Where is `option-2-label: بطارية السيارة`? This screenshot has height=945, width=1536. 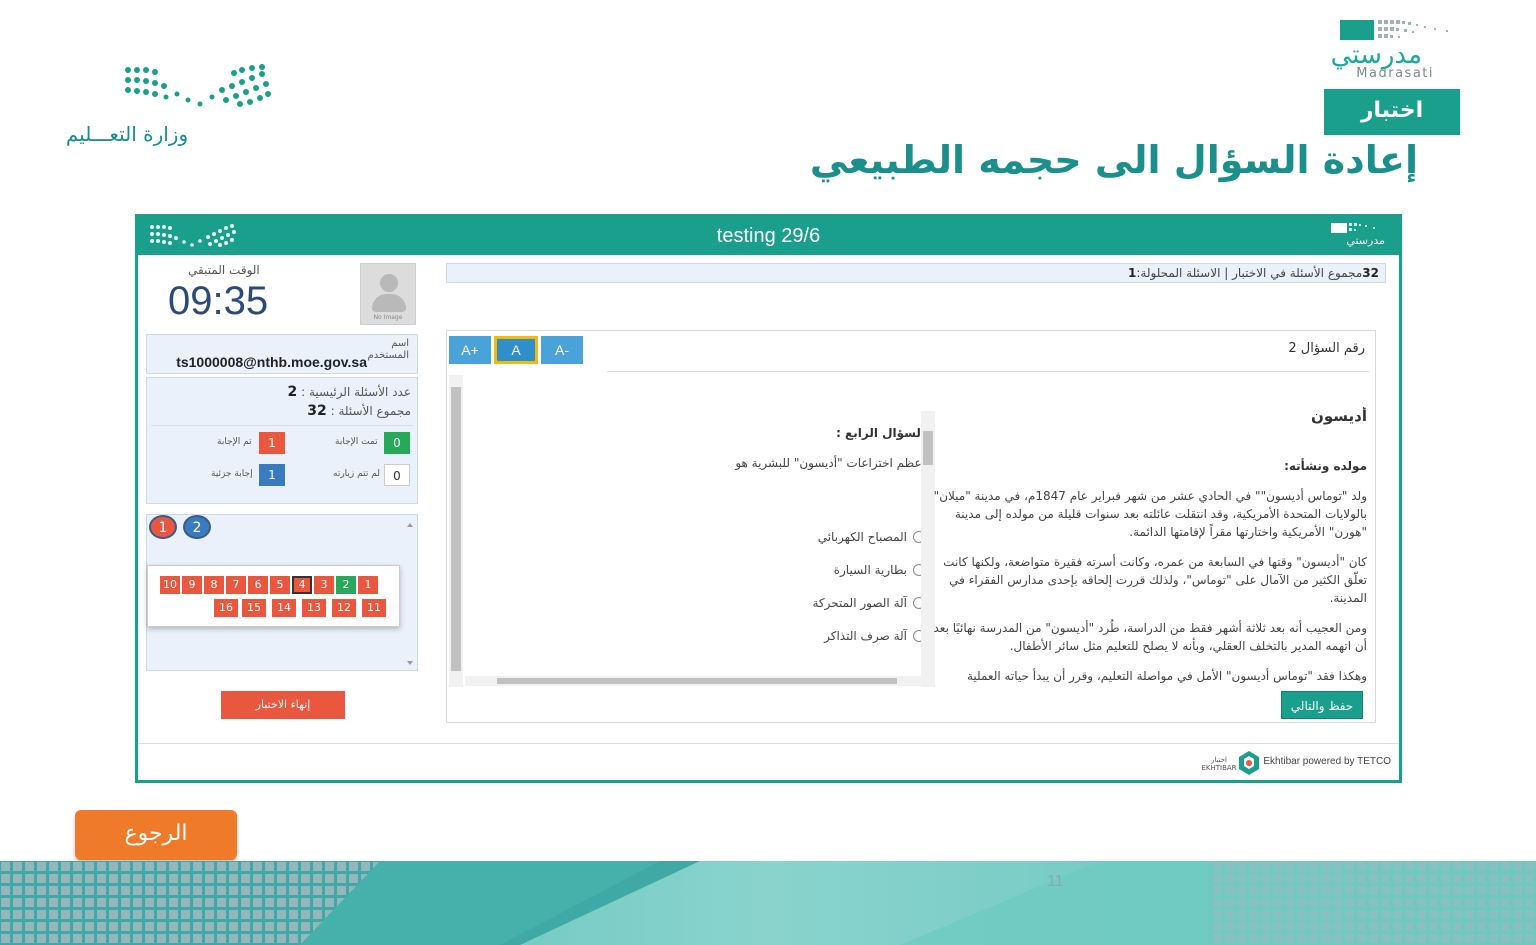
option-2-label: بطارية السيارة is located at coordinates (870, 569).